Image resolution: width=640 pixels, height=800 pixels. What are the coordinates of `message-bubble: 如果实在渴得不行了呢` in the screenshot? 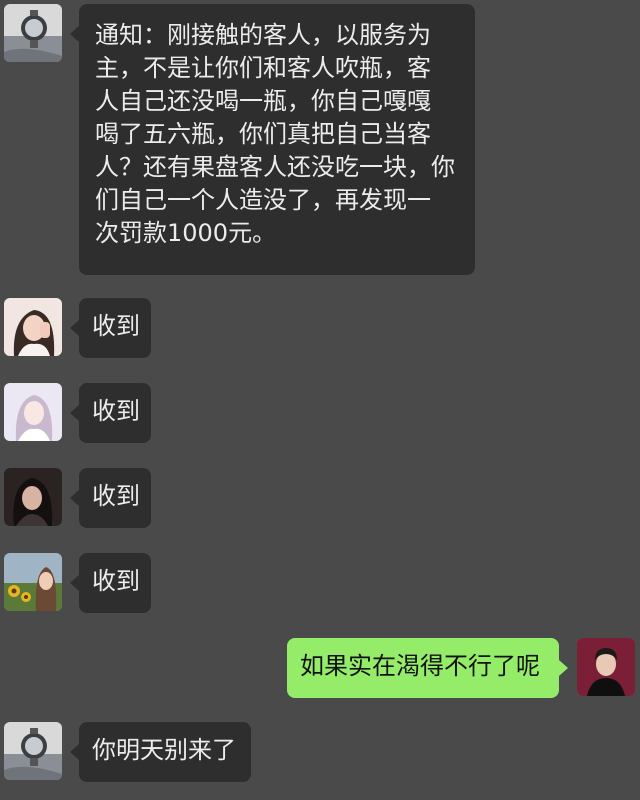 It's located at (427, 668).